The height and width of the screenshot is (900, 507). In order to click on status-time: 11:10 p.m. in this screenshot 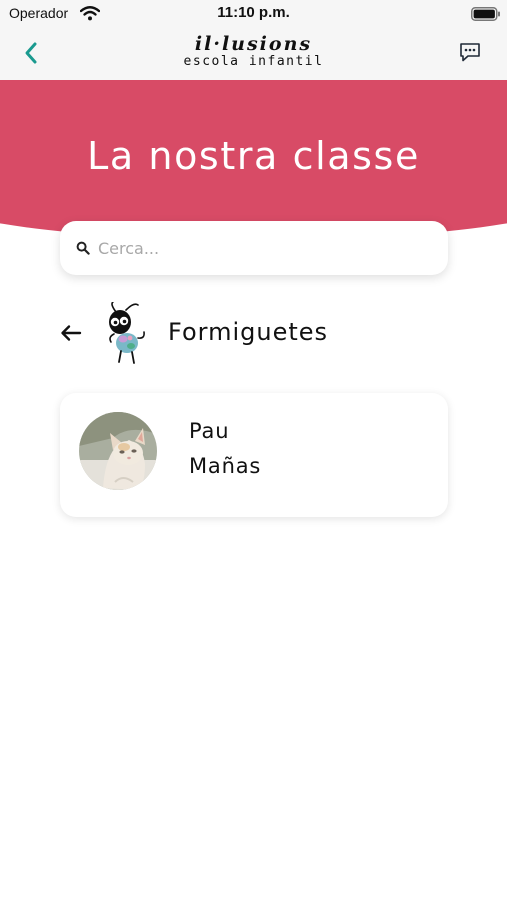, I will do `click(253, 12)`.